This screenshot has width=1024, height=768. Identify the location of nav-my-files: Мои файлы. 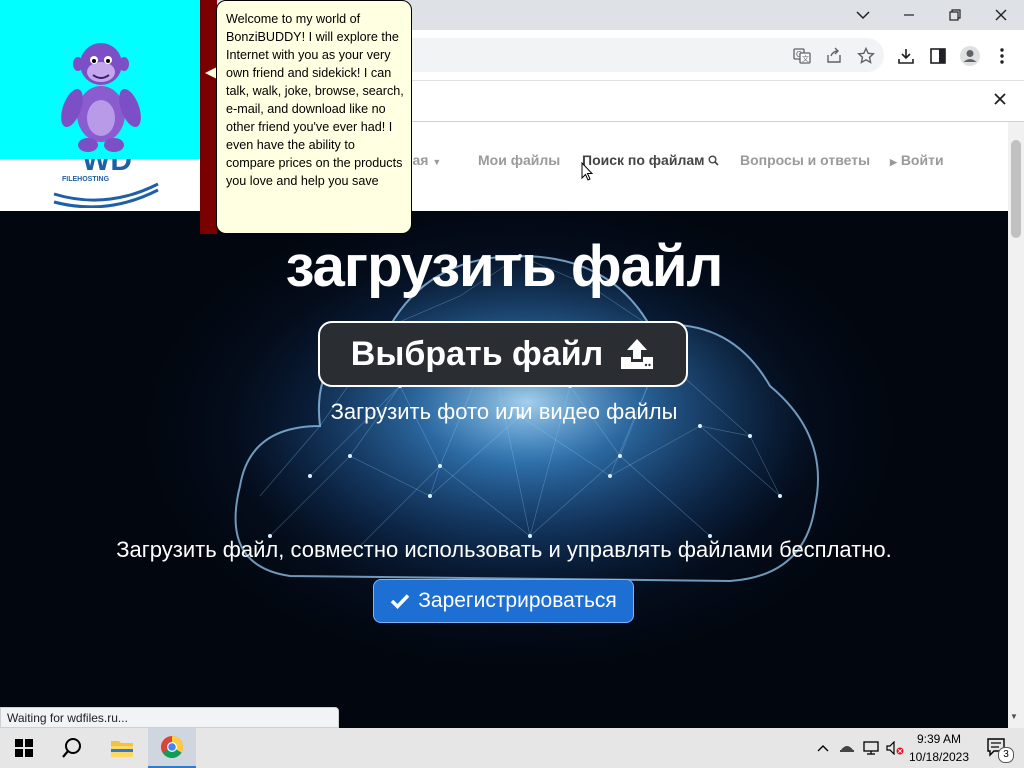
(519, 160).